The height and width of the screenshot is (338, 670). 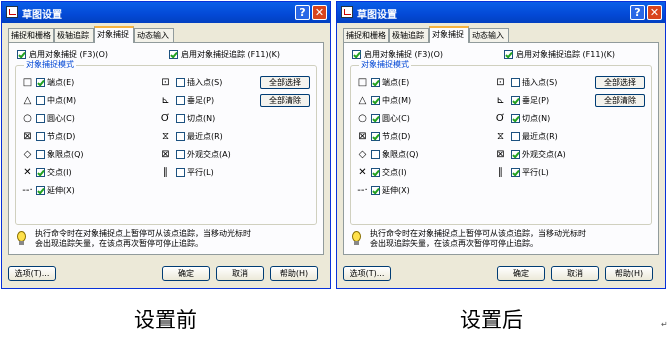 I want to click on osnap-mode-icon: ◇, so click(x=362, y=154).